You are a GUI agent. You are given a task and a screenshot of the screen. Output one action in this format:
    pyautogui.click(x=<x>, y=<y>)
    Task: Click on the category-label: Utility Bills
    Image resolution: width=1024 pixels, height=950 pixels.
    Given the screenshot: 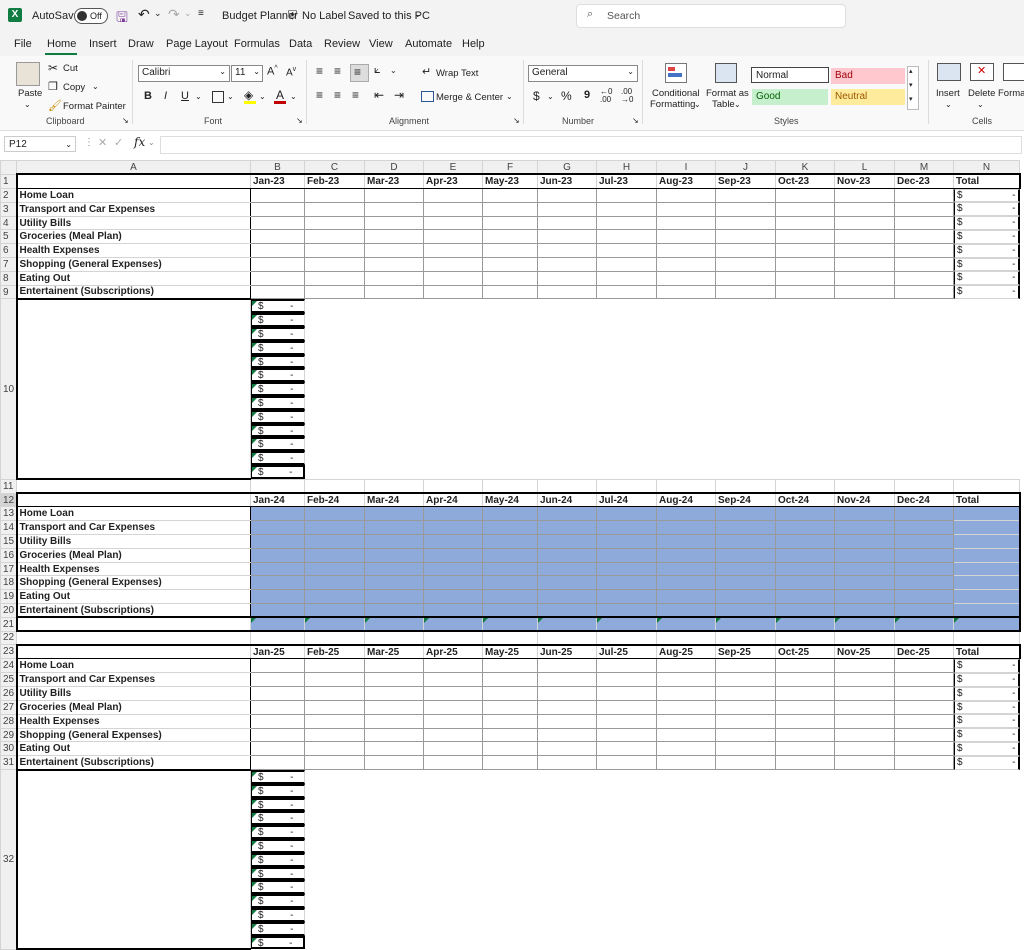 What is the action you would take?
    pyautogui.click(x=133, y=223)
    